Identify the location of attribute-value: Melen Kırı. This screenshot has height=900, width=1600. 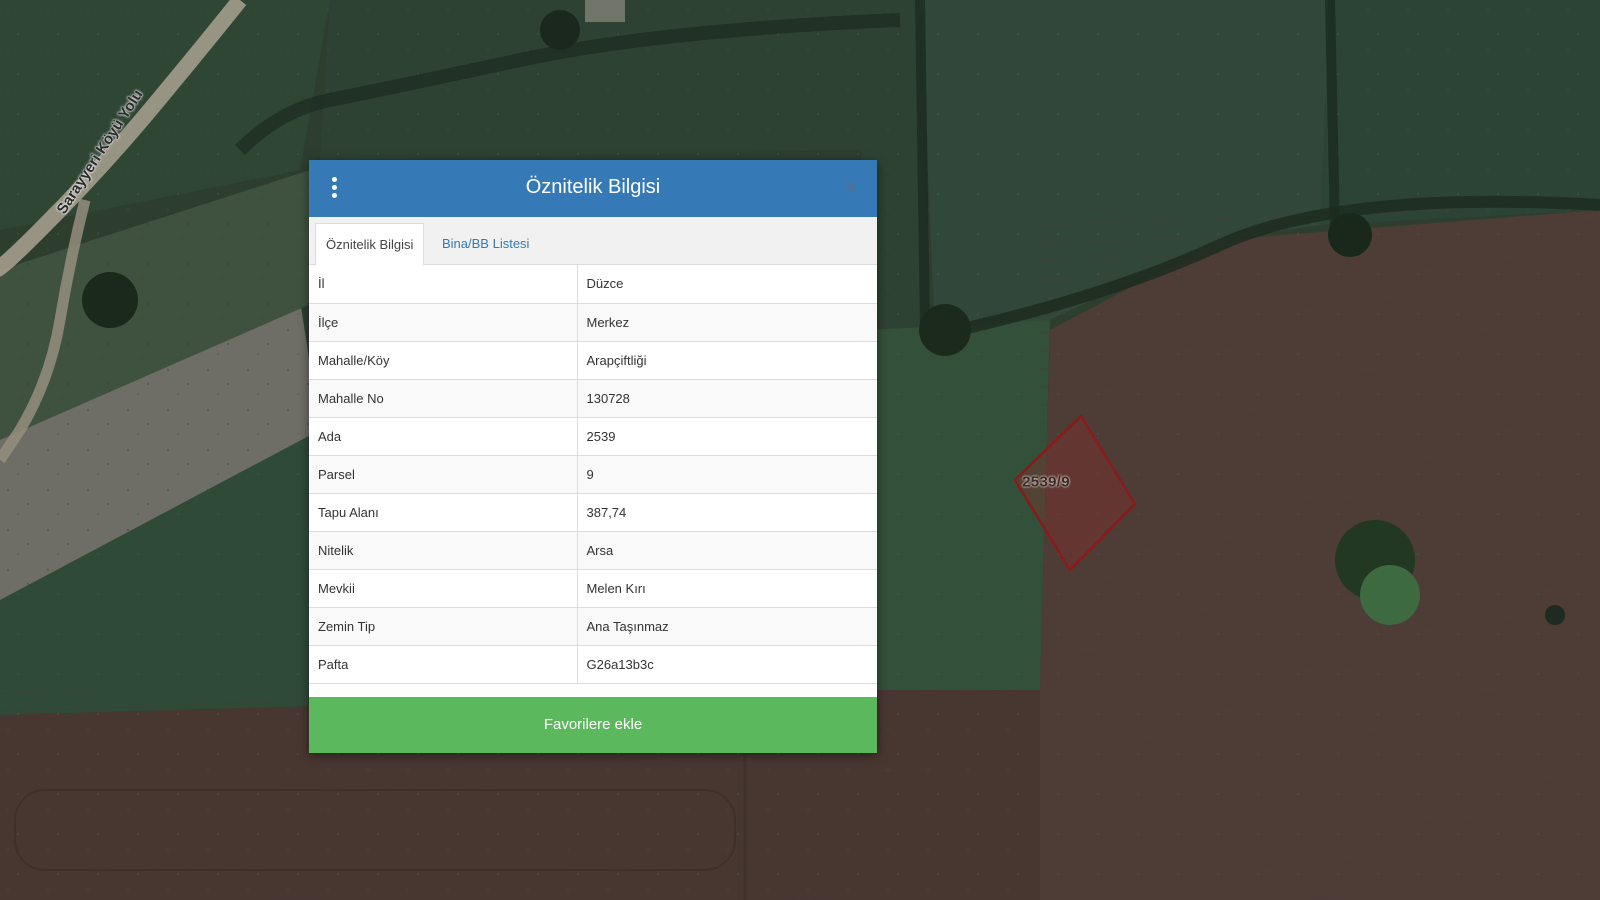
(727, 588).